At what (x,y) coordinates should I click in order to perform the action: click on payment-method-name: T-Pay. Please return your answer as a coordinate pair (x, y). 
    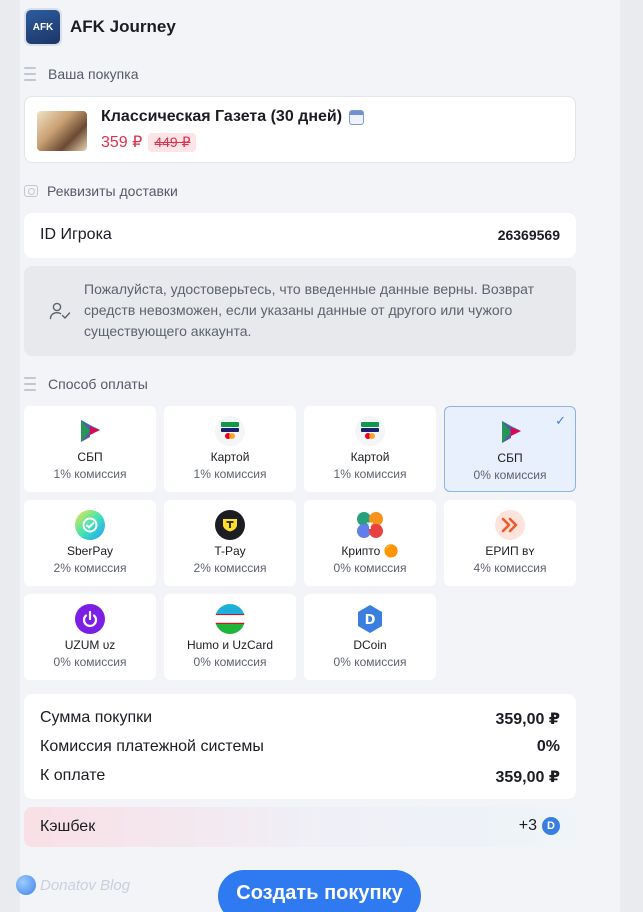
    Looking at the image, I should click on (230, 551).